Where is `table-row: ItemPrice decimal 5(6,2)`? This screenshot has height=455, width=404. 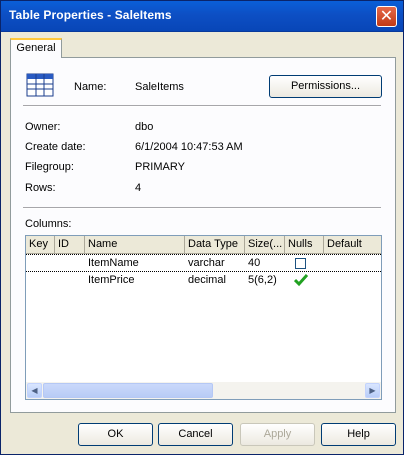 table-row: ItemPrice decimal 5(6,2) is located at coordinates (203, 281).